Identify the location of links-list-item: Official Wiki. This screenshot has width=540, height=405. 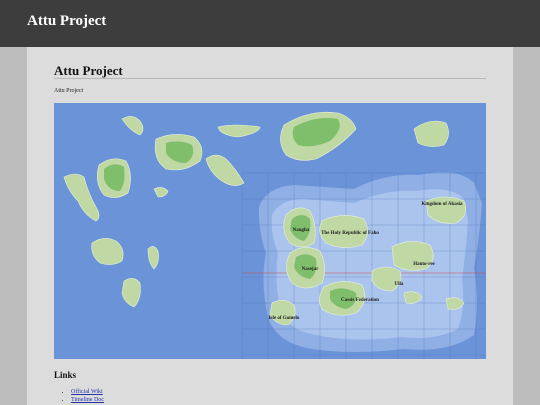
(87, 392).